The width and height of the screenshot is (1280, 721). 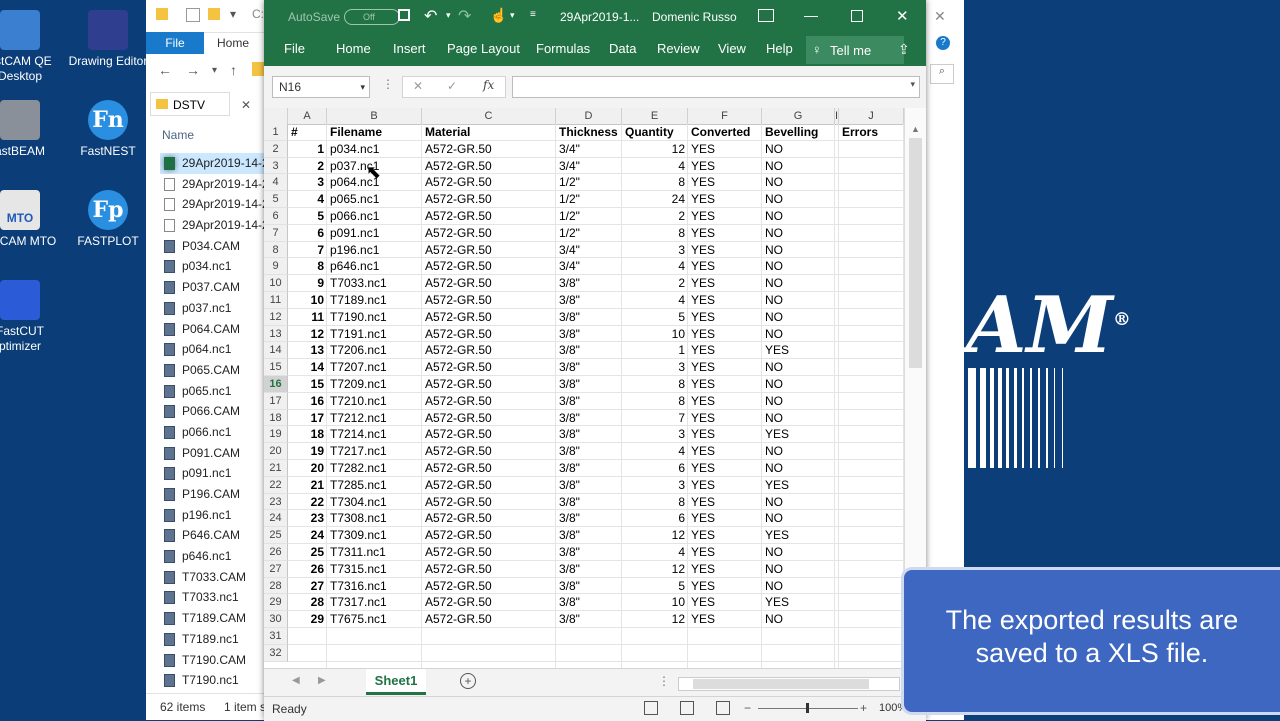 What do you see at coordinates (694, 17) in the screenshot?
I see `user-name: Domenic Russo` at bounding box center [694, 17].